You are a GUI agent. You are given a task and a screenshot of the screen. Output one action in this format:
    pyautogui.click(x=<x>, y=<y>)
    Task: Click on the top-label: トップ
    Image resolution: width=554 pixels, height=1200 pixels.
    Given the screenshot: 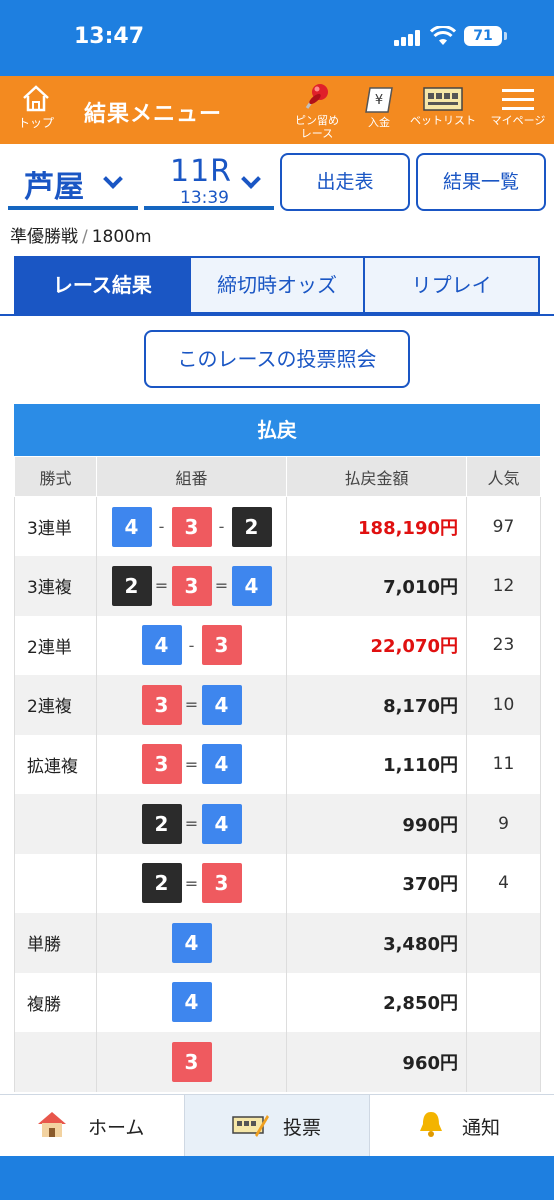 What is the action you would take?
    pyautogui.click(x=35, y=123)
    